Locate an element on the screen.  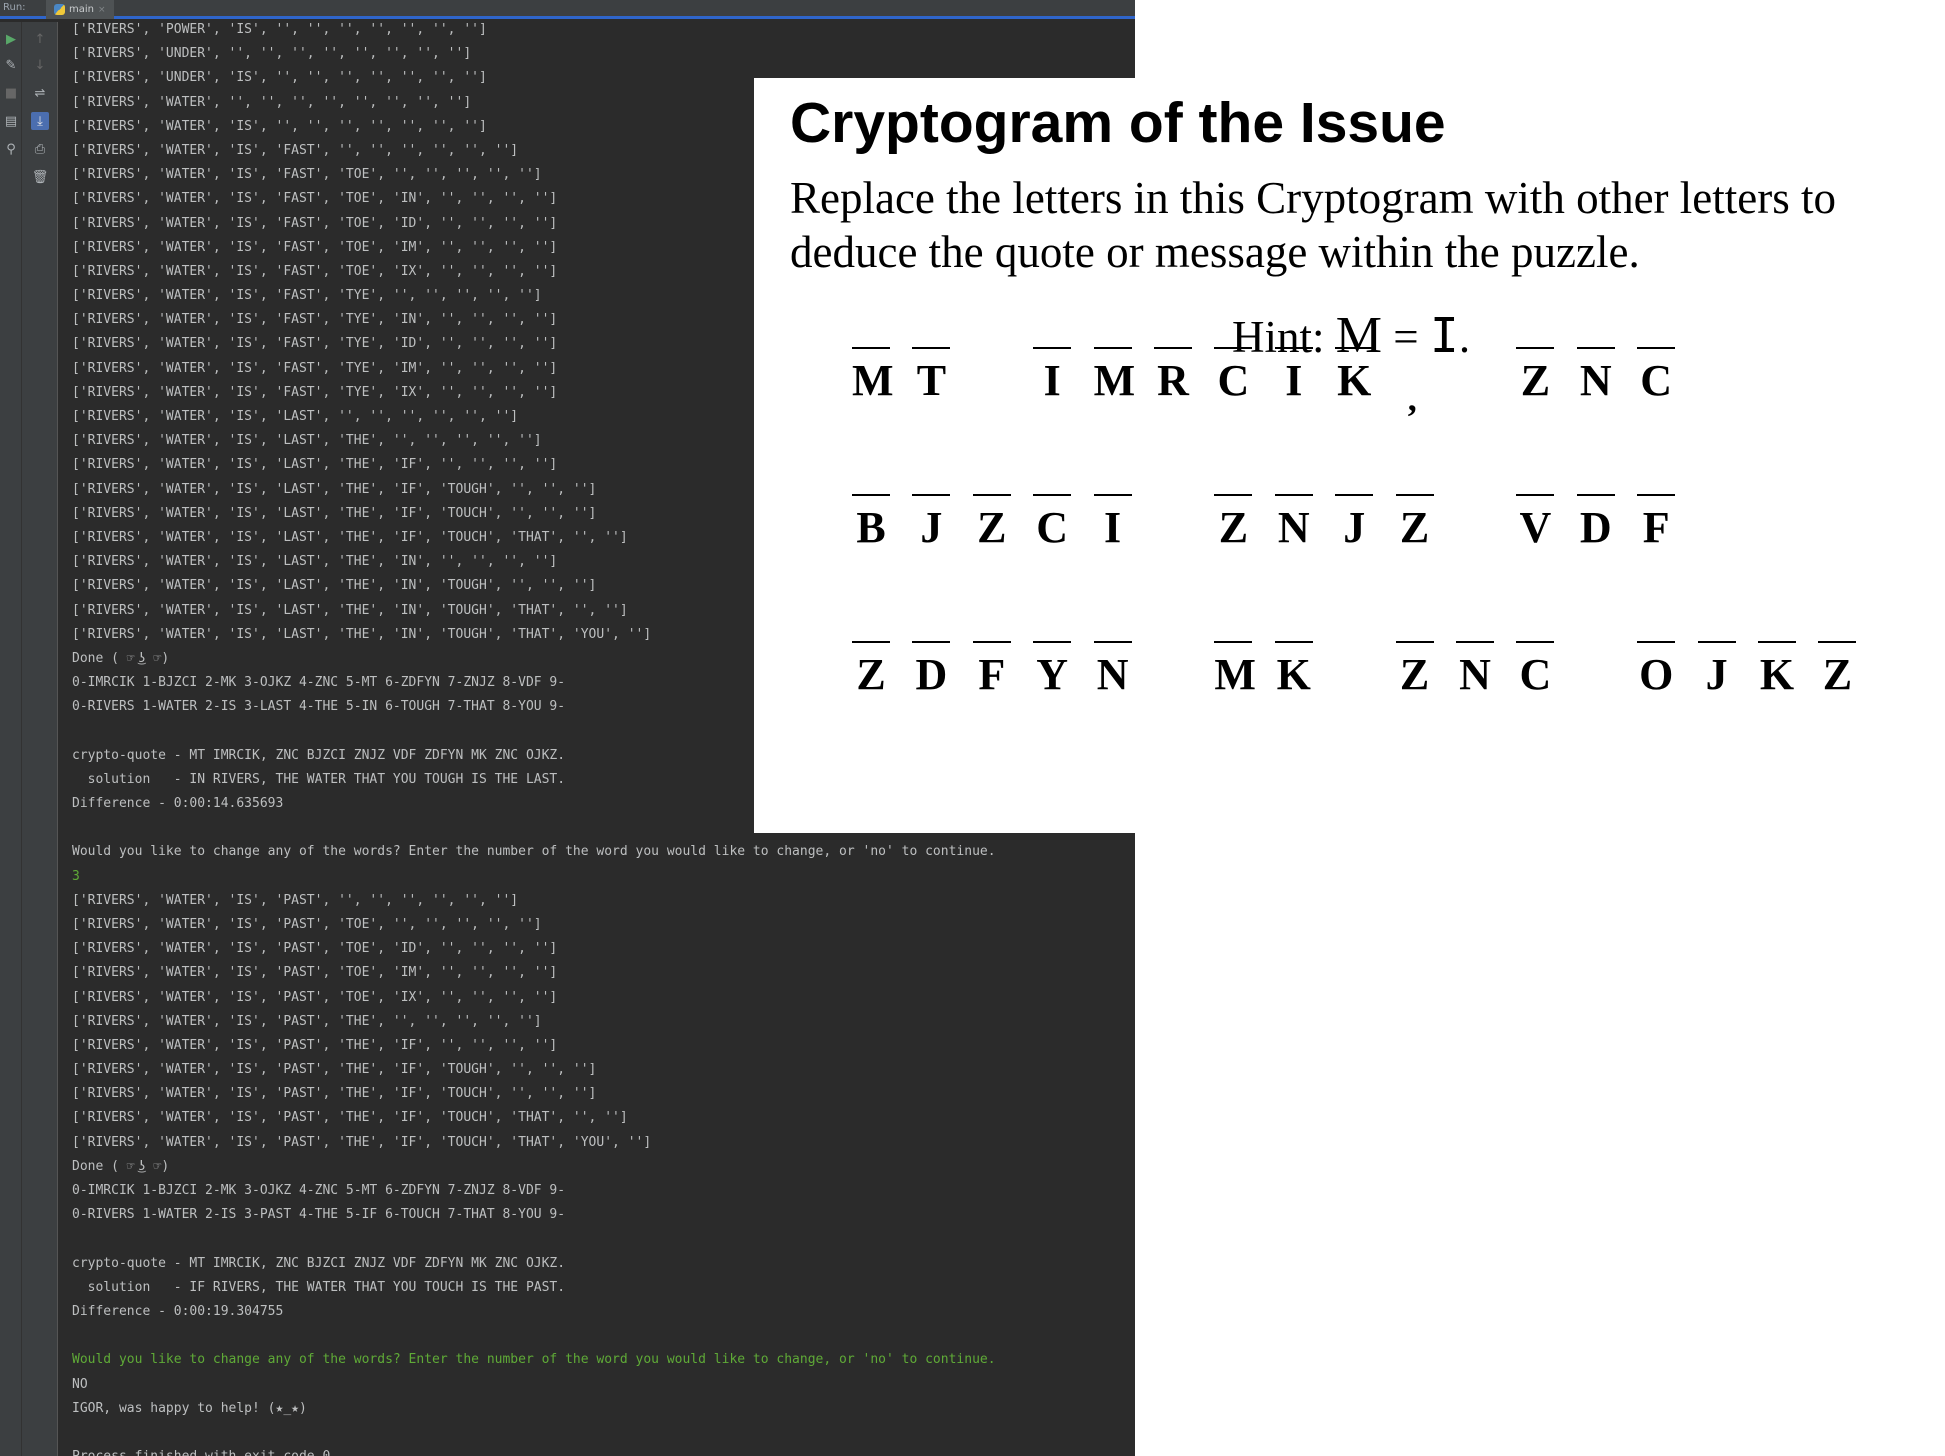
cipher-letter: O is located at coordinates (1656, 670).